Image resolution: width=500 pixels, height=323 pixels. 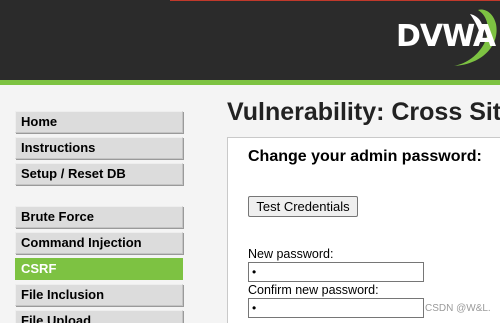 I want to click on confirm-password-input: •, so click(x=336, y=308).